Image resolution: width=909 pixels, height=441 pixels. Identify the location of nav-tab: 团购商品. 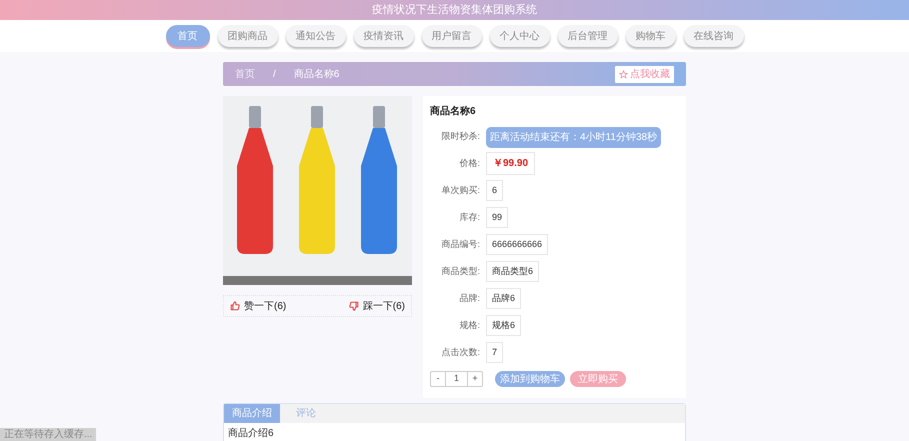
(248, 36).